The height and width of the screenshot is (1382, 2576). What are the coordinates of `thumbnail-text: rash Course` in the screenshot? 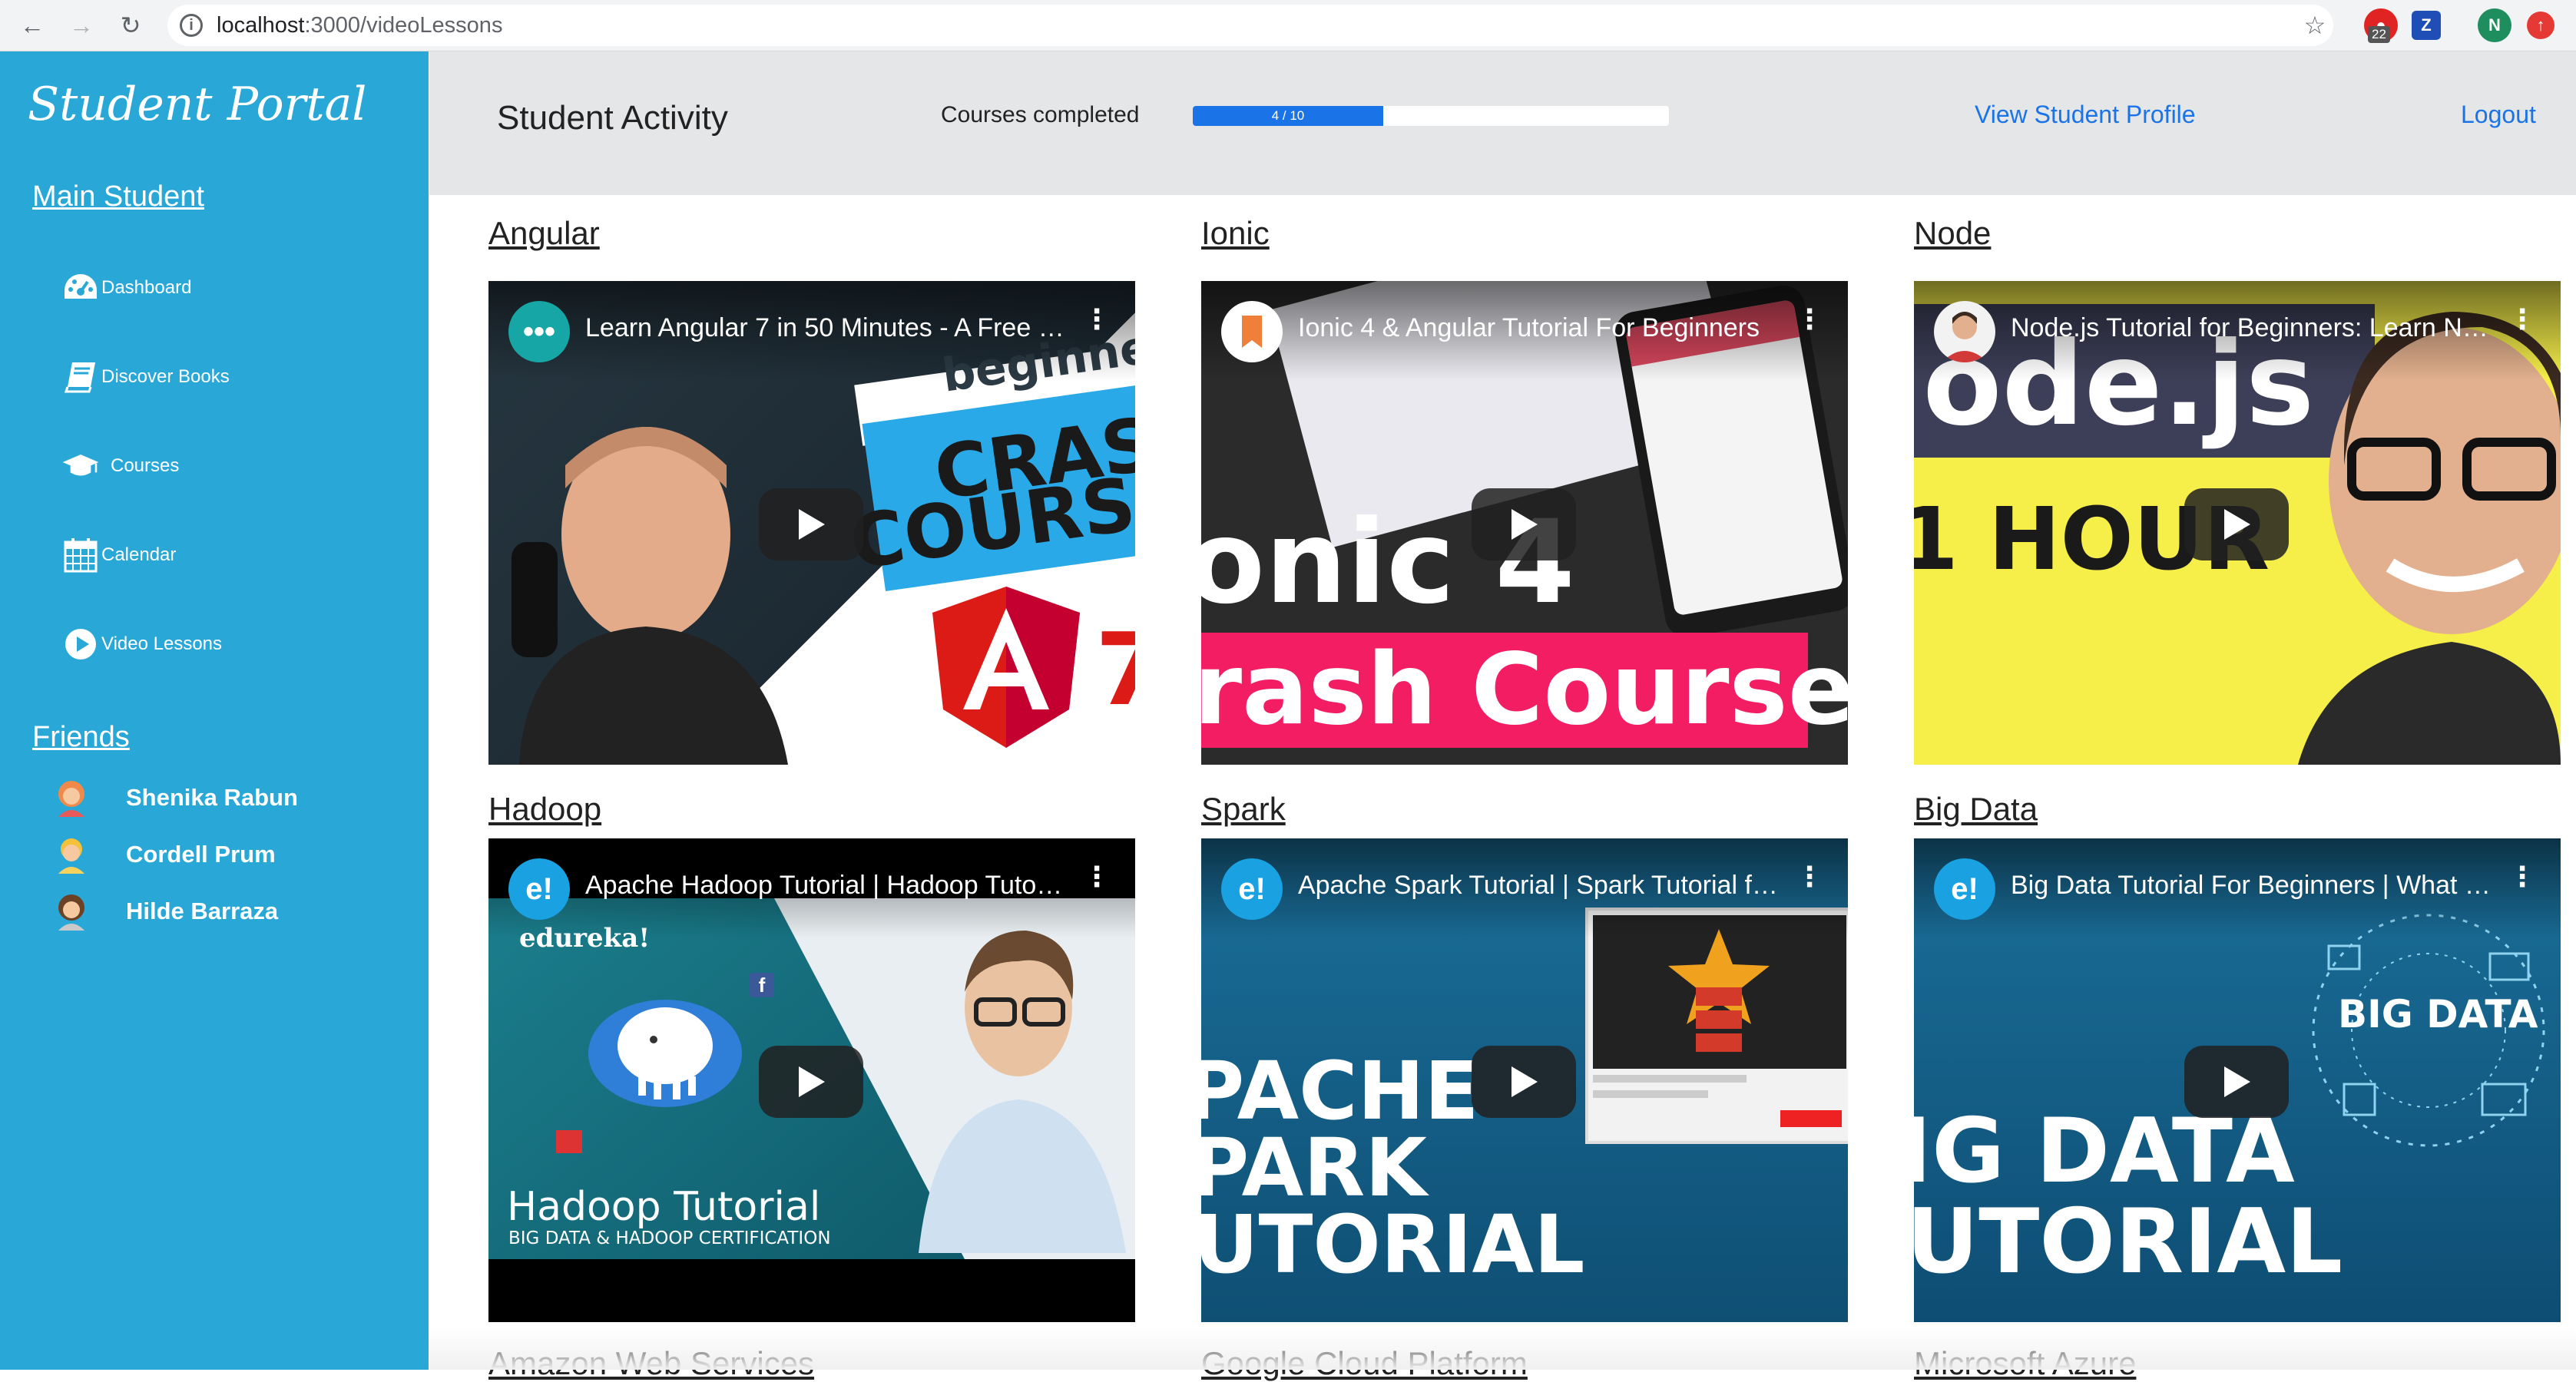 It's located at (1524, 690).